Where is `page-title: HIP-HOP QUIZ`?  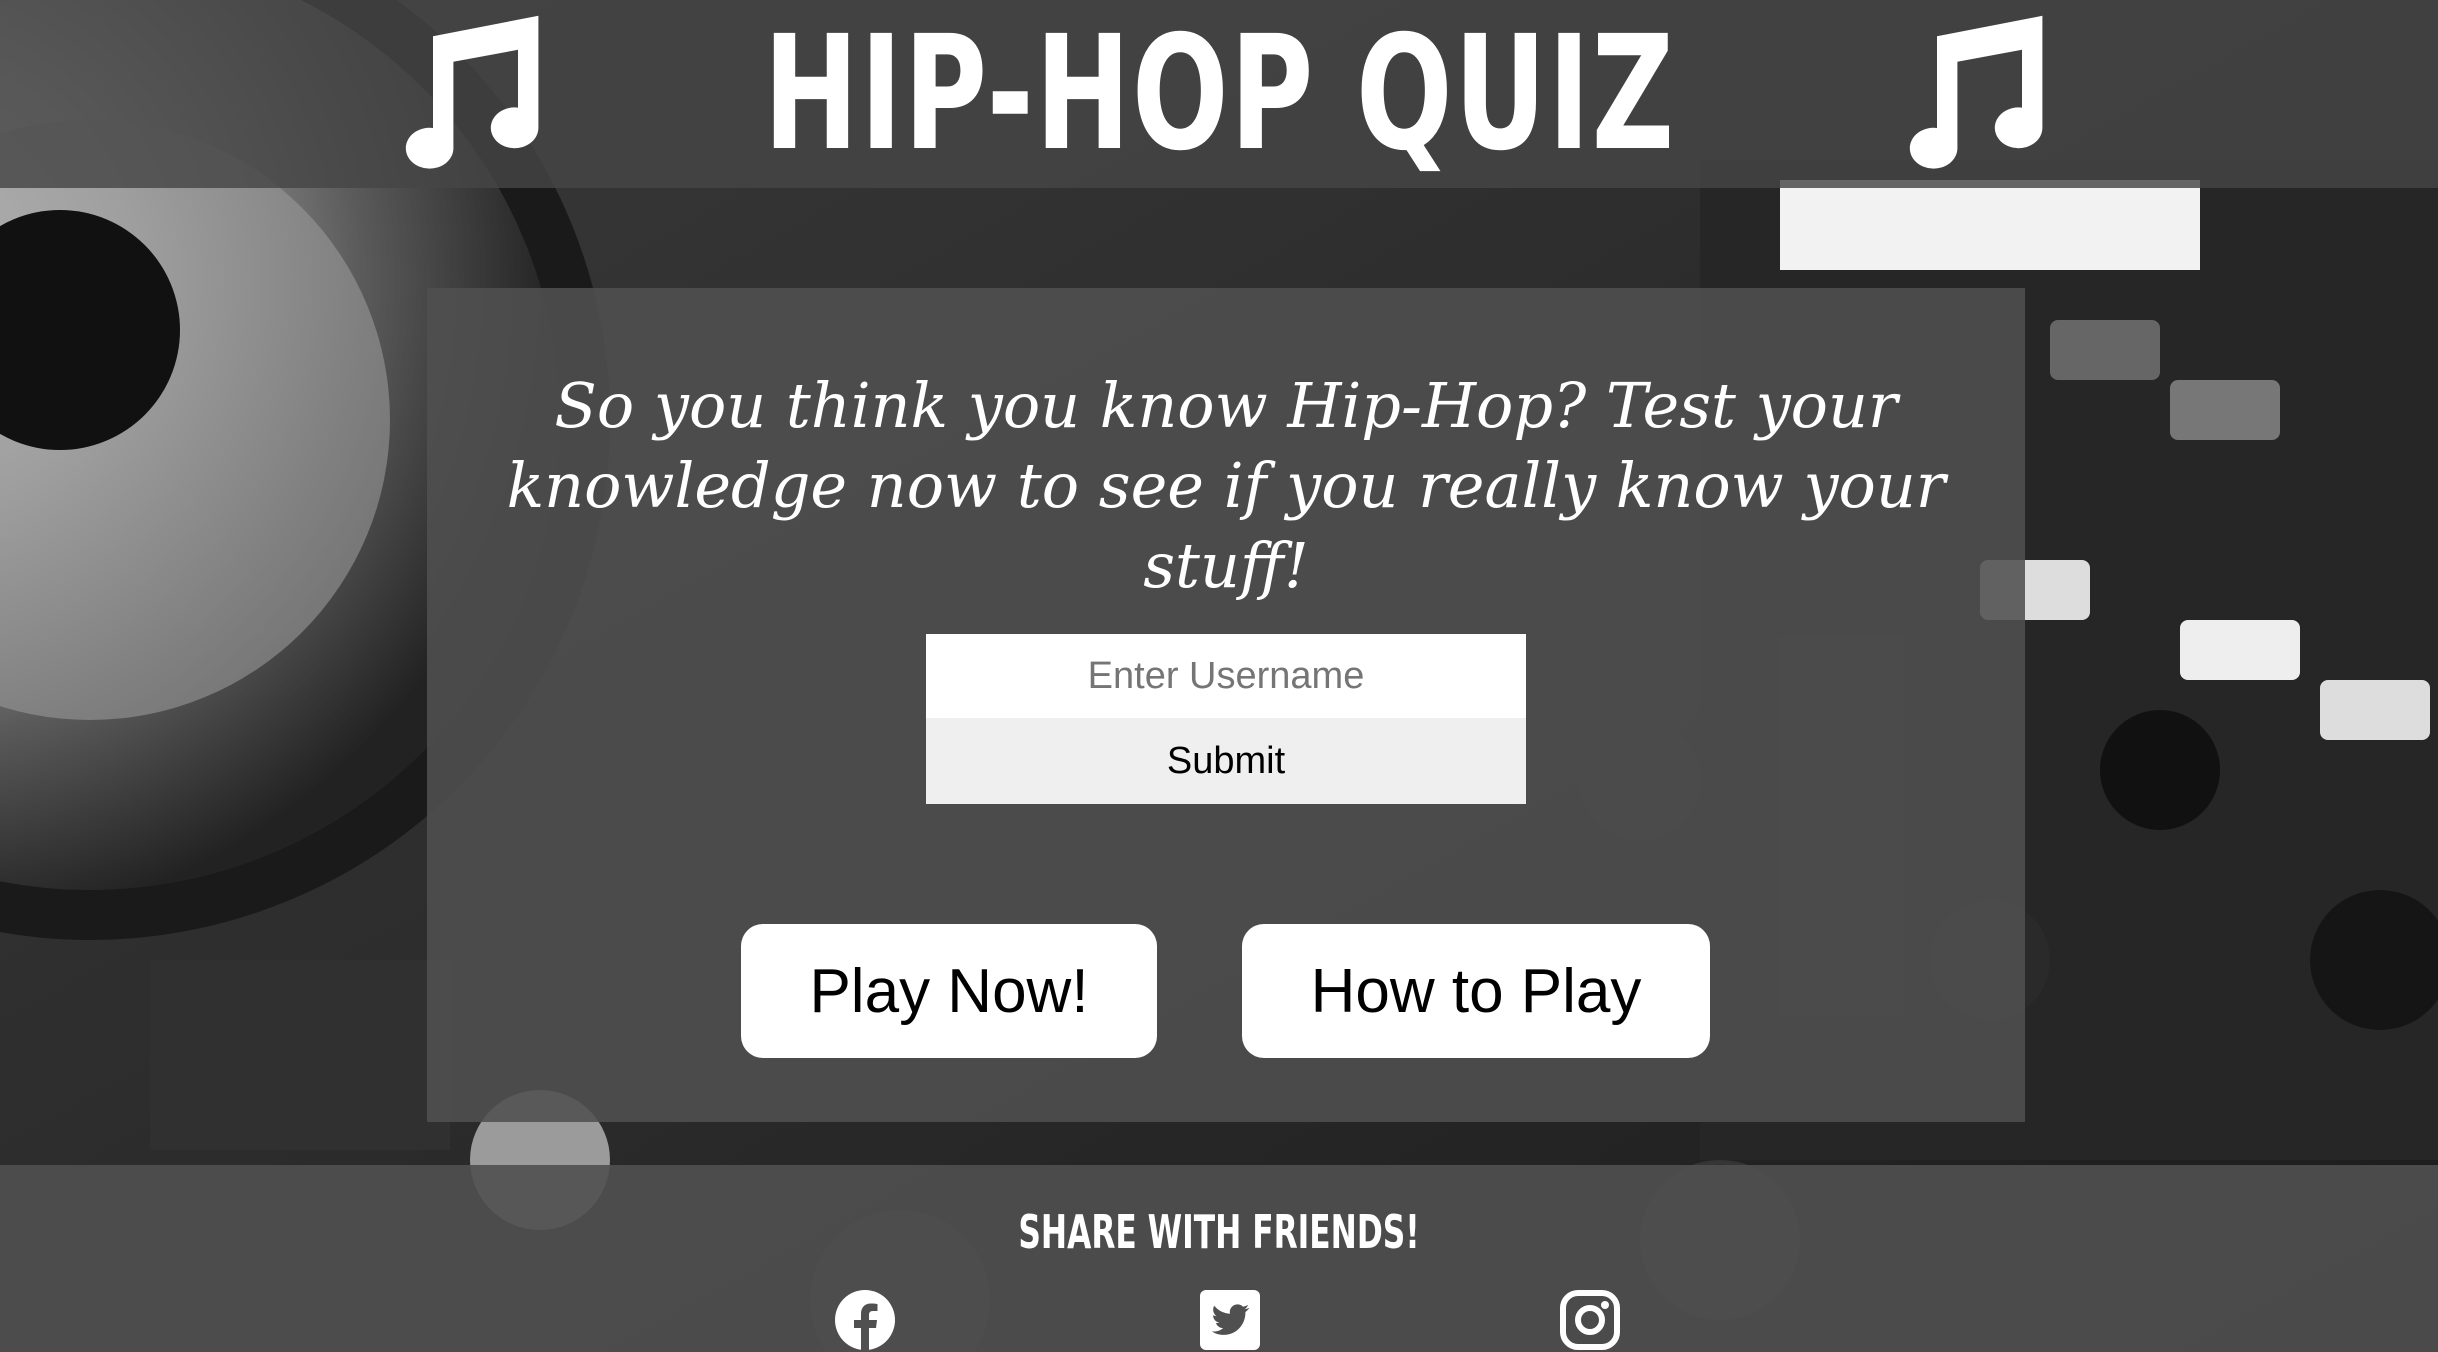 page-title: HIP-HOP QUIZ is located at coordinates (1219, 94).